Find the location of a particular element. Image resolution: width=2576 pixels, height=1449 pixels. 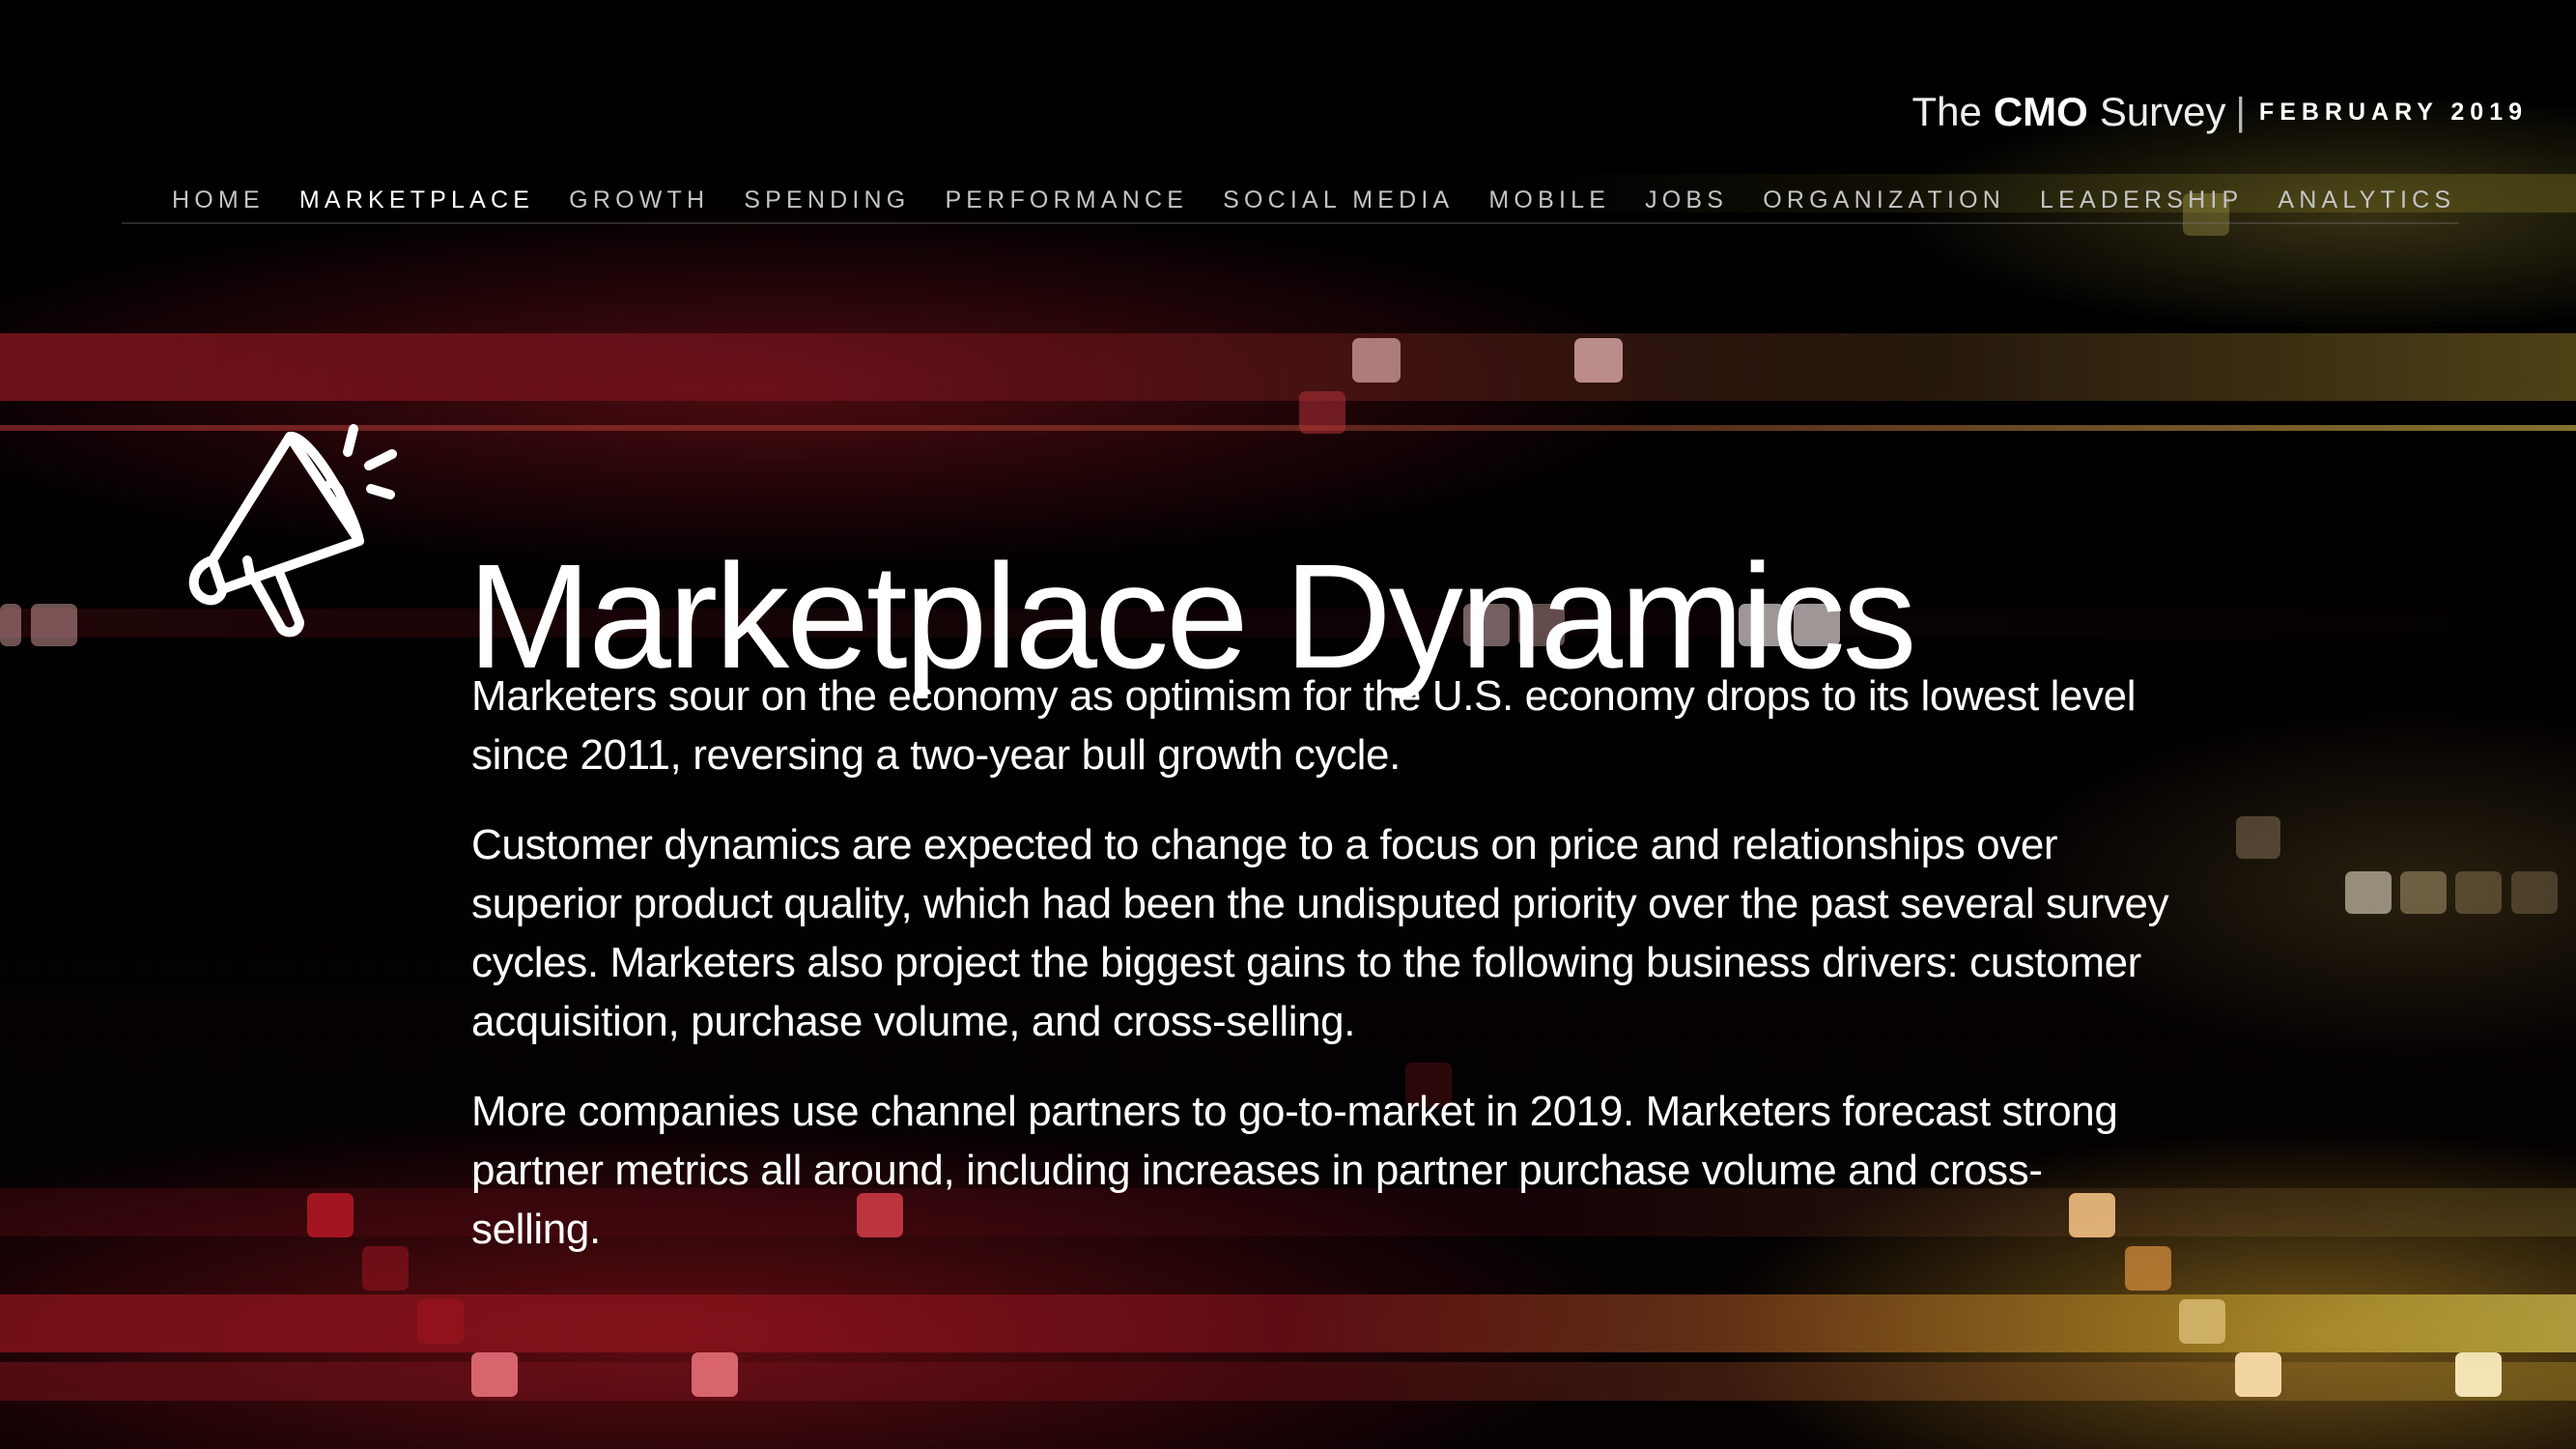

nav-item-leadership: LEADERSHIP is located at coordinates (2141, 200).